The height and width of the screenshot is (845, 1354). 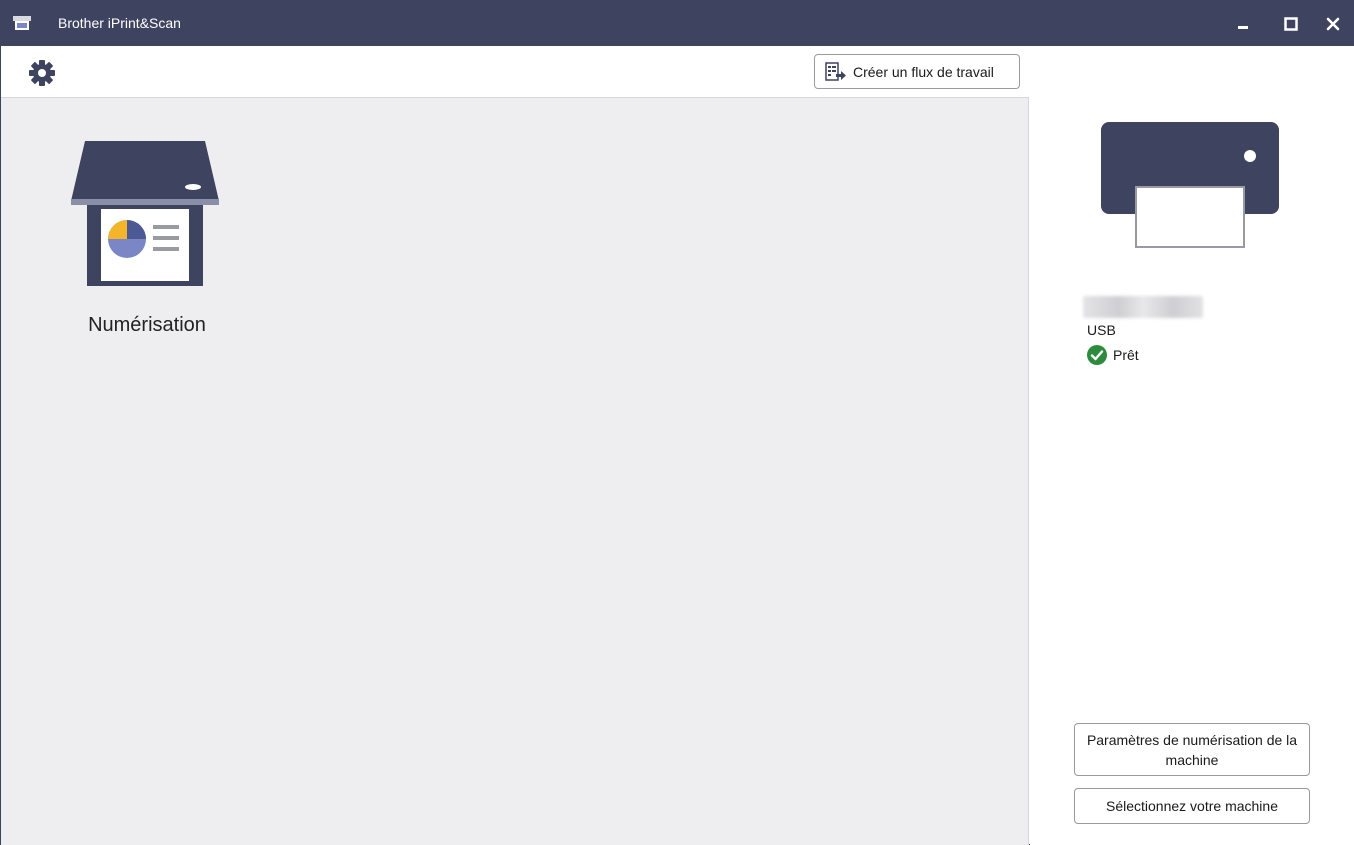 What do you see at coordinates (1190, 185) in the screenshot?
I see `printer-icon` at bounding box center [1190, 185].